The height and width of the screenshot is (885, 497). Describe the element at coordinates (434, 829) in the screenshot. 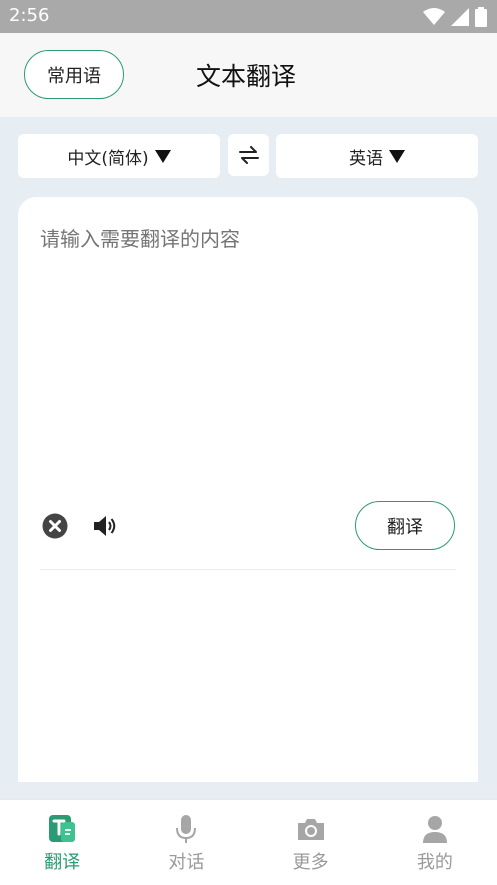

I see `person-icon` at that location.